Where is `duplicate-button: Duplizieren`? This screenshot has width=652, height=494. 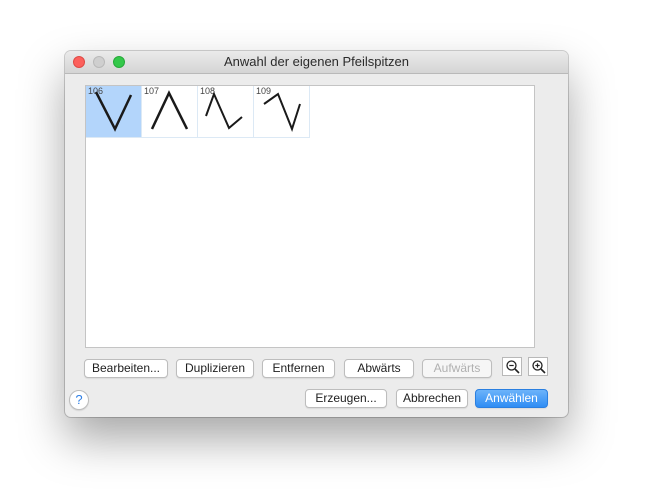 duplicate-button: Duplizieren is located at coordinates (215, 368).